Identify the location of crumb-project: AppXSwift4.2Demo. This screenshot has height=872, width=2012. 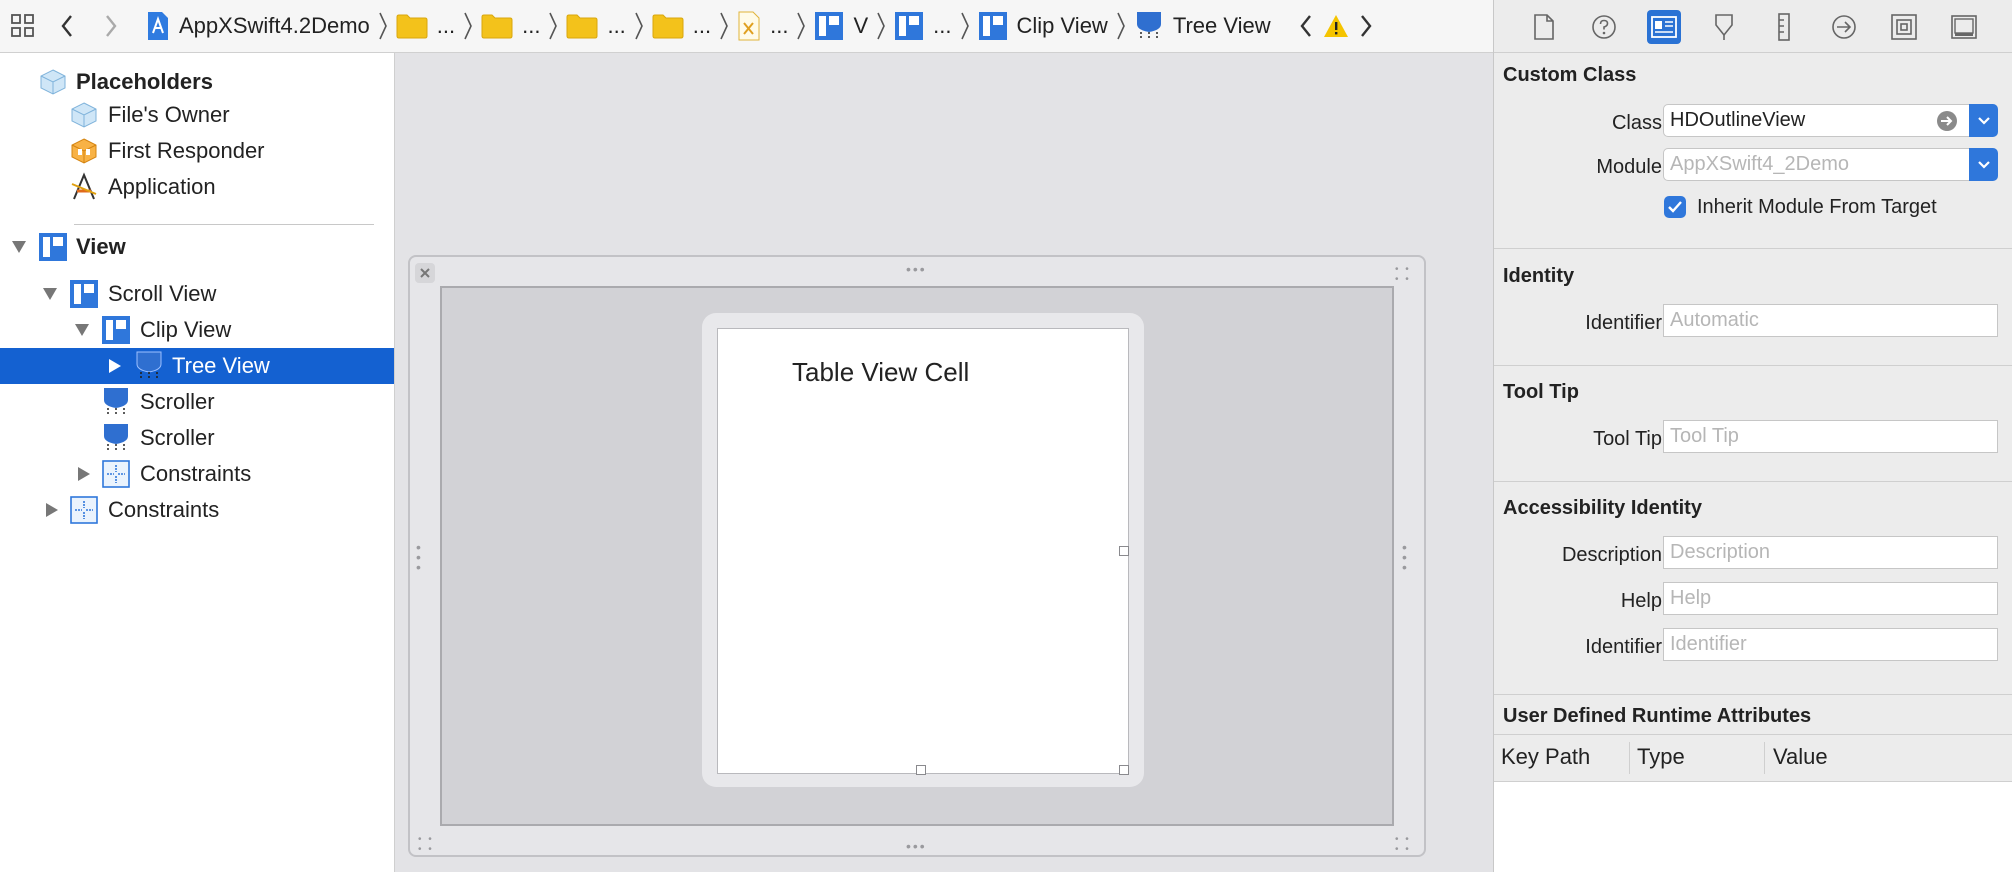
(258, 26).